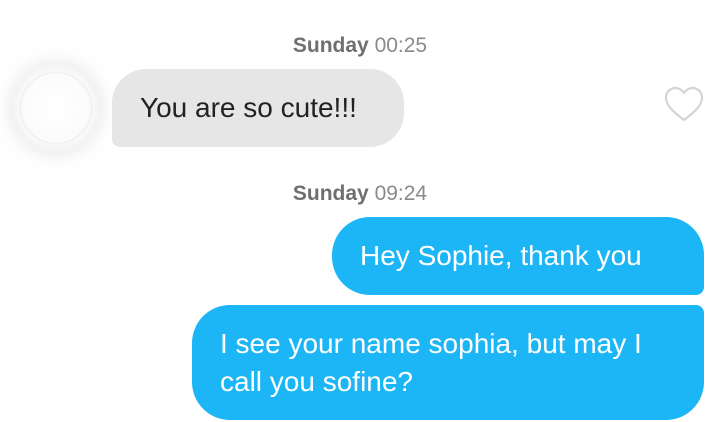 The height and width of the screenshot is (422, 720). I want to click on outgoing-message-bubble: Hey Sophie, thank you, so click(518, 256).